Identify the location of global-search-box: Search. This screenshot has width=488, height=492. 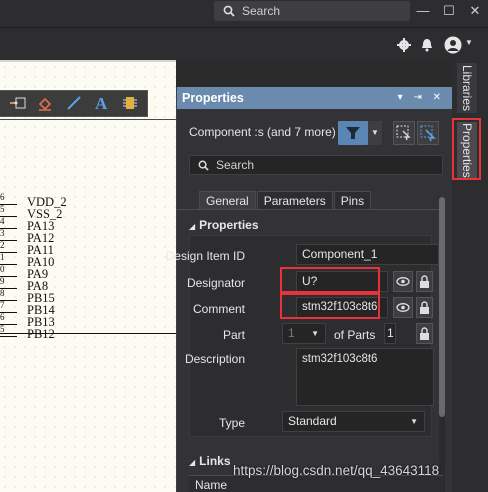
(312, 11).